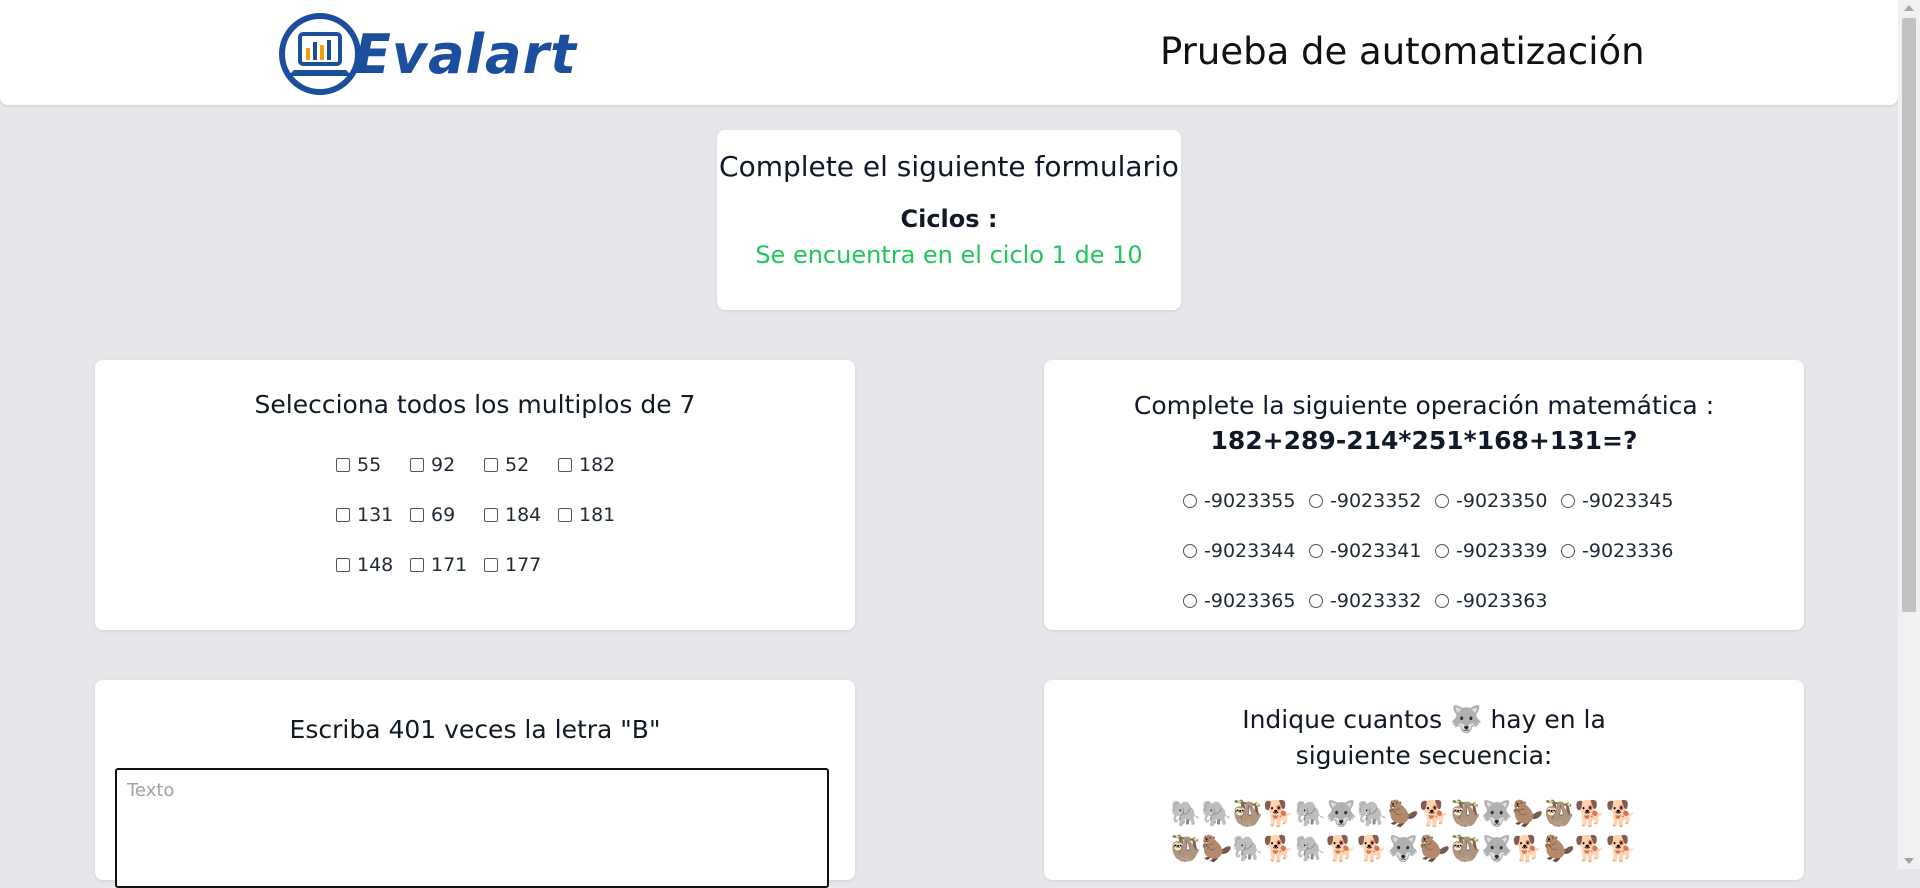  I want to click on math-option: -9023350, so click(1498, 501).